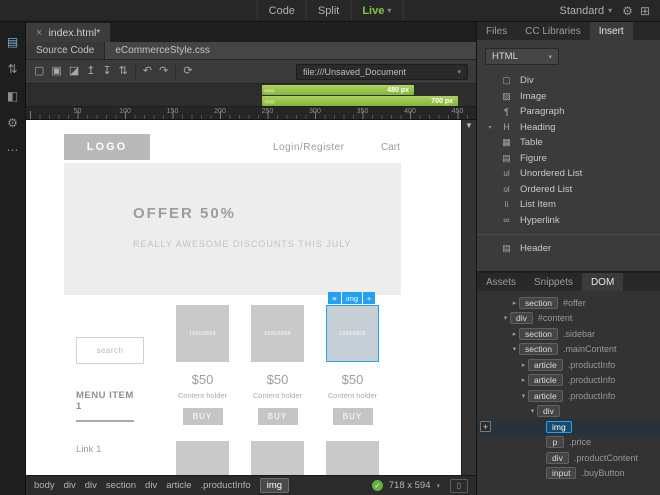  I want to click on close-icon: ×, so click(39, 33).